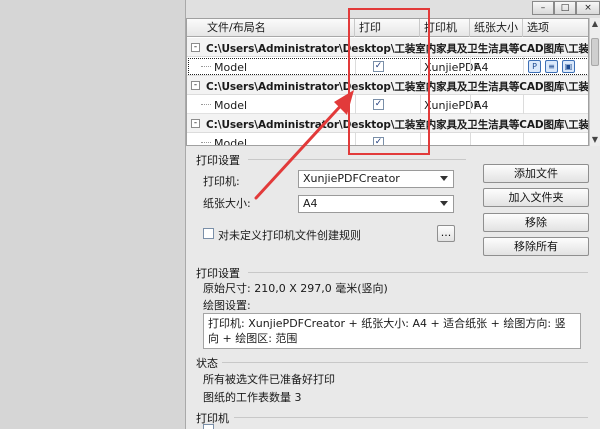 The height and width of the screenshot is (429, 600). Describe the element at coordinates (227, 305) in the screenshot. I see `plot-settings-label: 绘图设置:` at that location.